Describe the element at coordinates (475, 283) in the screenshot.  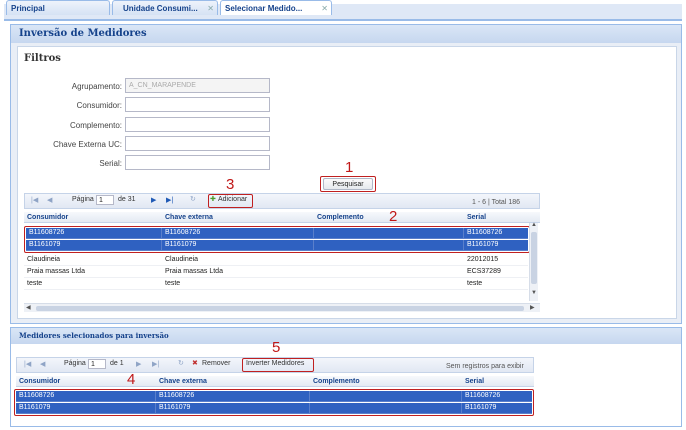
I see `cell-serial: teste` at that location.